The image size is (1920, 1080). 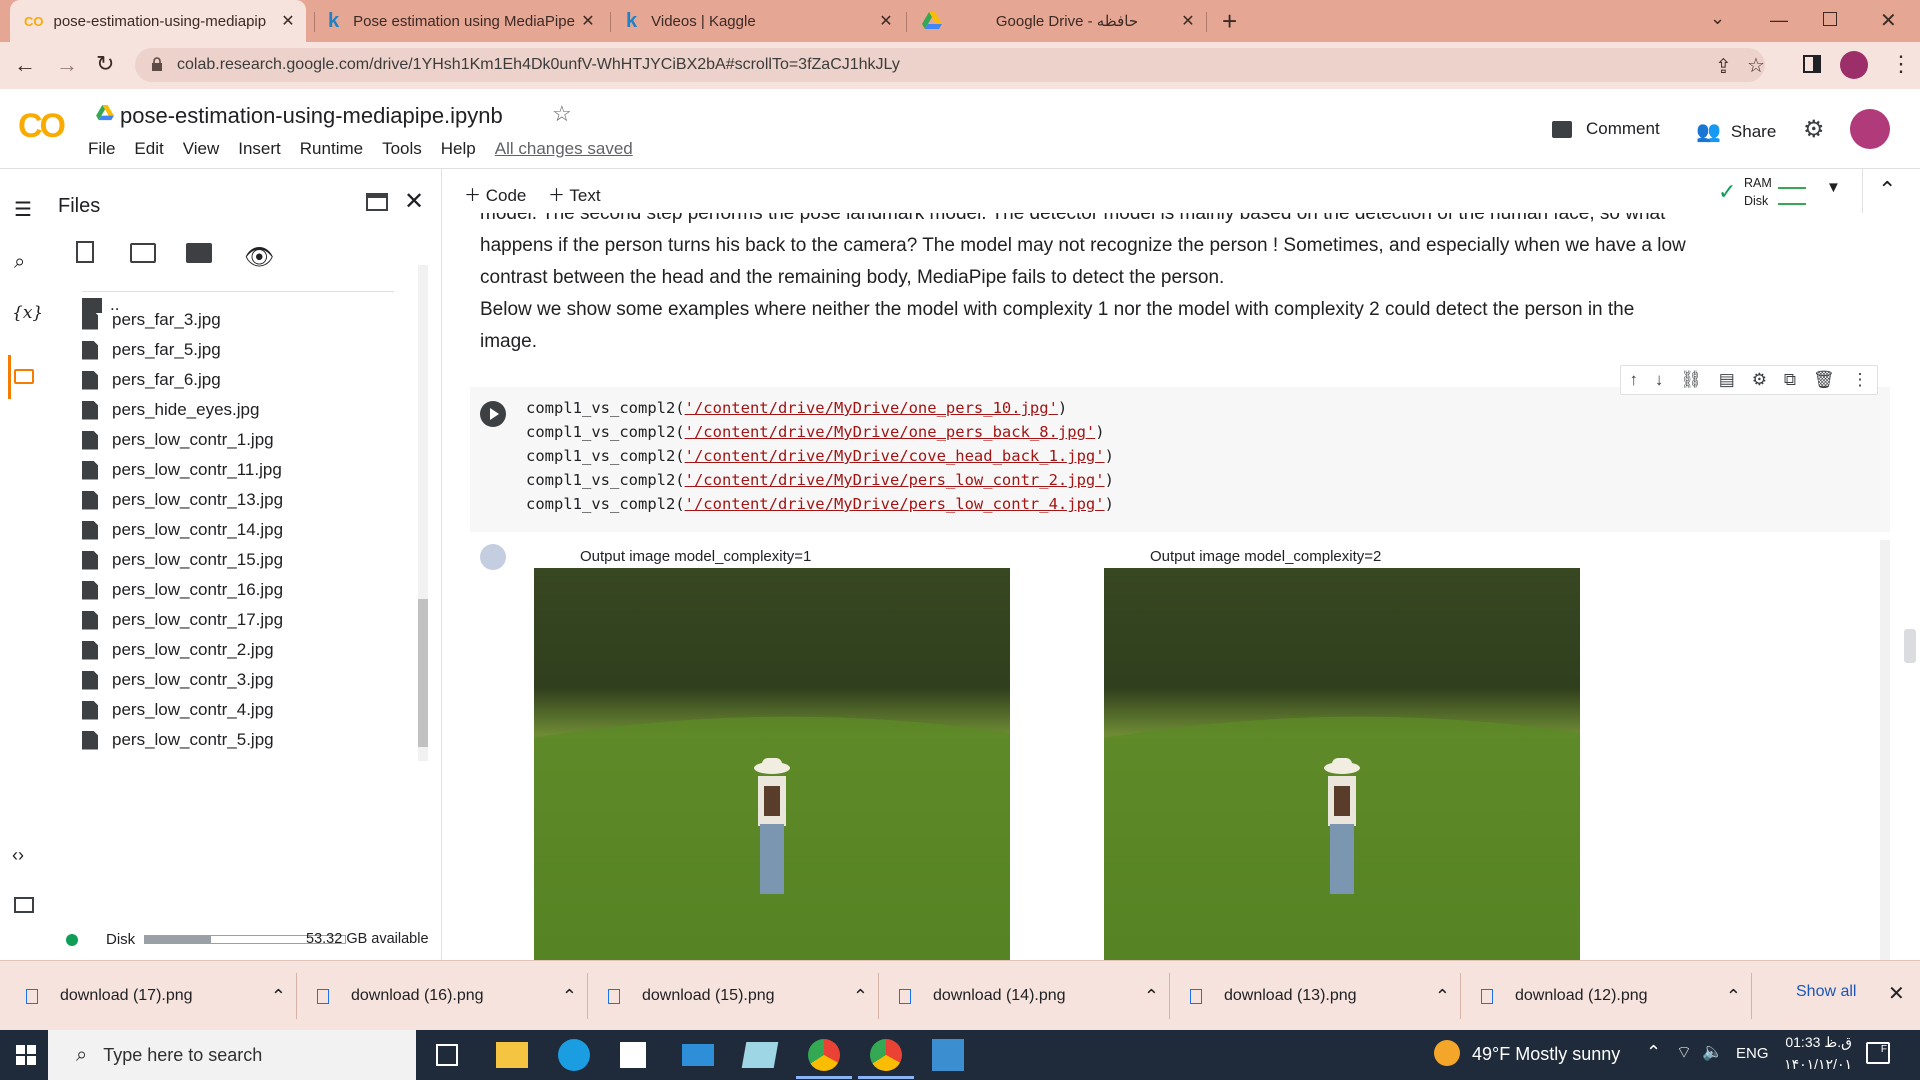 I want to click on back-icon: ←, so click(x=25, y=65).